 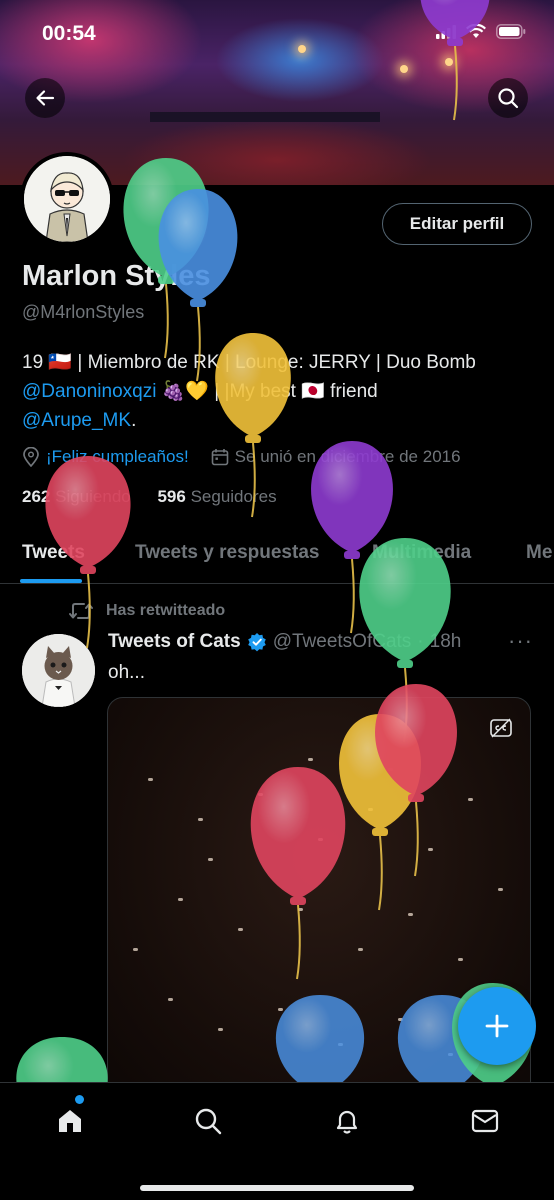 I want to click on profile-name: Marlon Styles, so click(x=116, y=276).